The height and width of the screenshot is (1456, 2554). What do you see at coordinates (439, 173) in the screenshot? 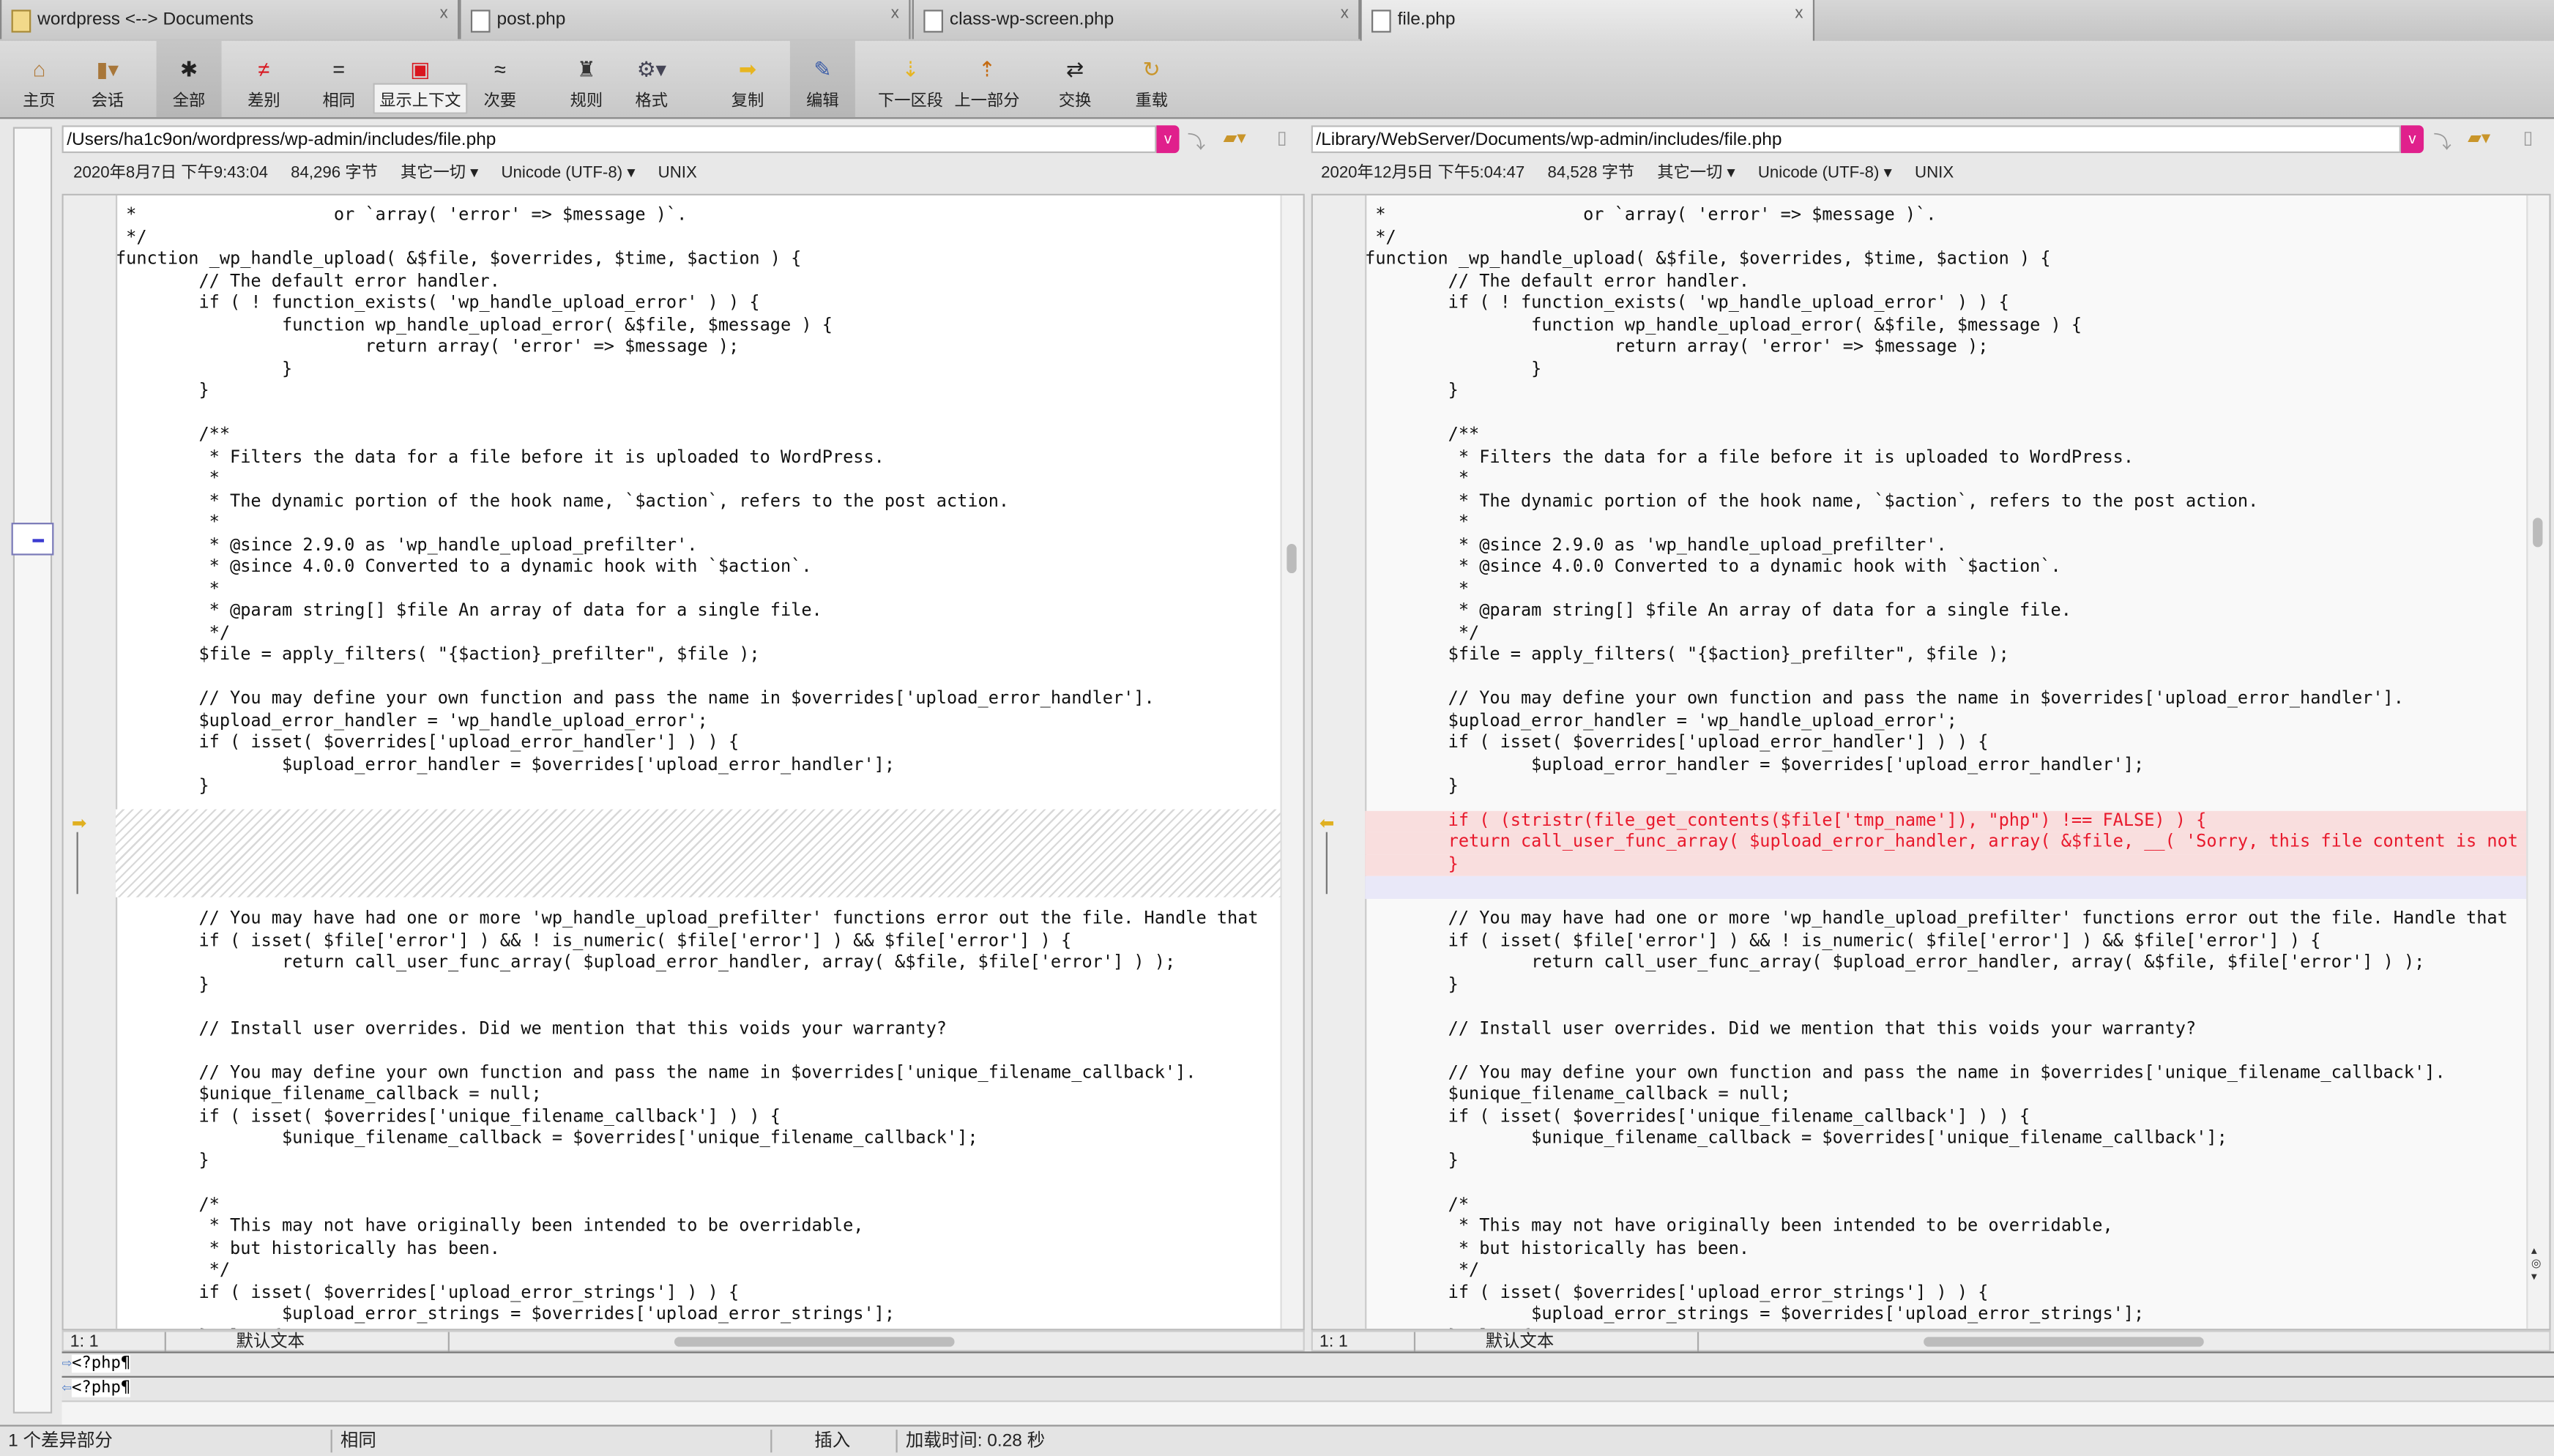
I see `left-filter-dropdown: 其它一切 ▾` at bounding box center [439, 173].